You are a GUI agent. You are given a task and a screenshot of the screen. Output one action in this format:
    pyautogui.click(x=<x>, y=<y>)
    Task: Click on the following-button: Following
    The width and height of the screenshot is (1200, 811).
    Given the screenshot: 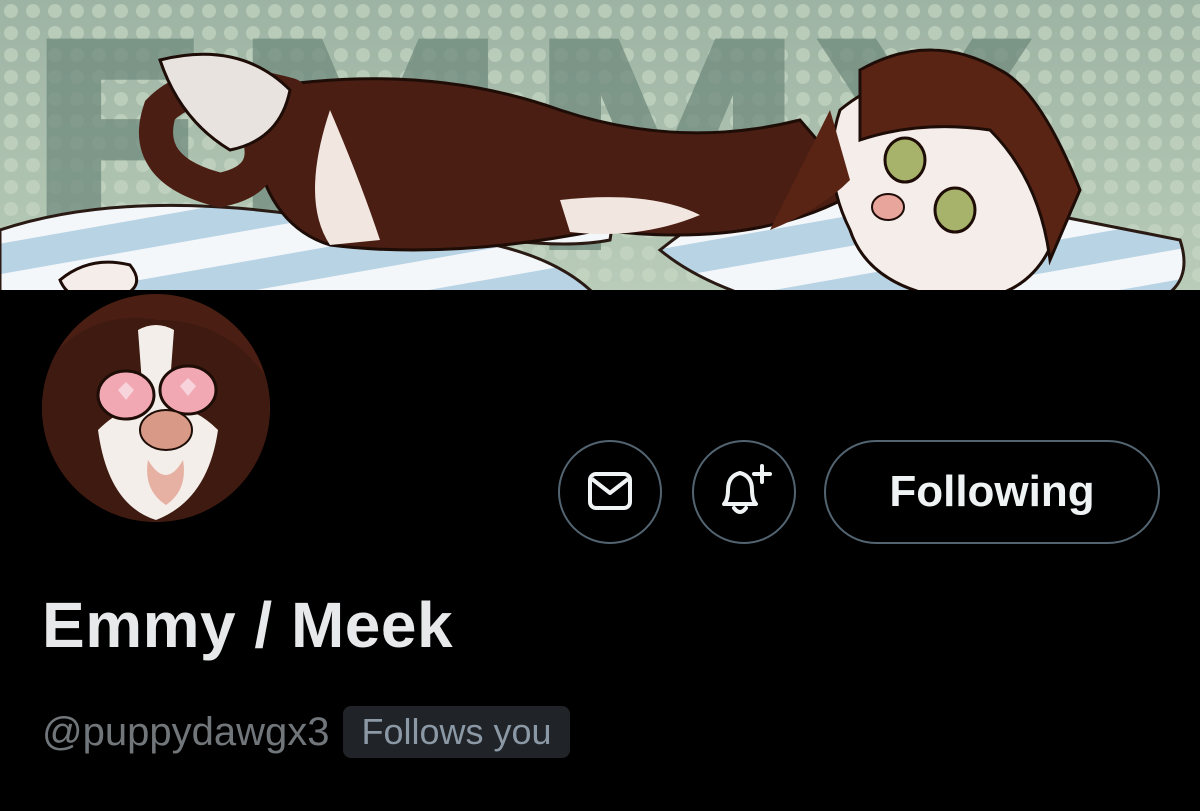 What is the action you would take?
    pyautogui.click(x=992, y=492)
    